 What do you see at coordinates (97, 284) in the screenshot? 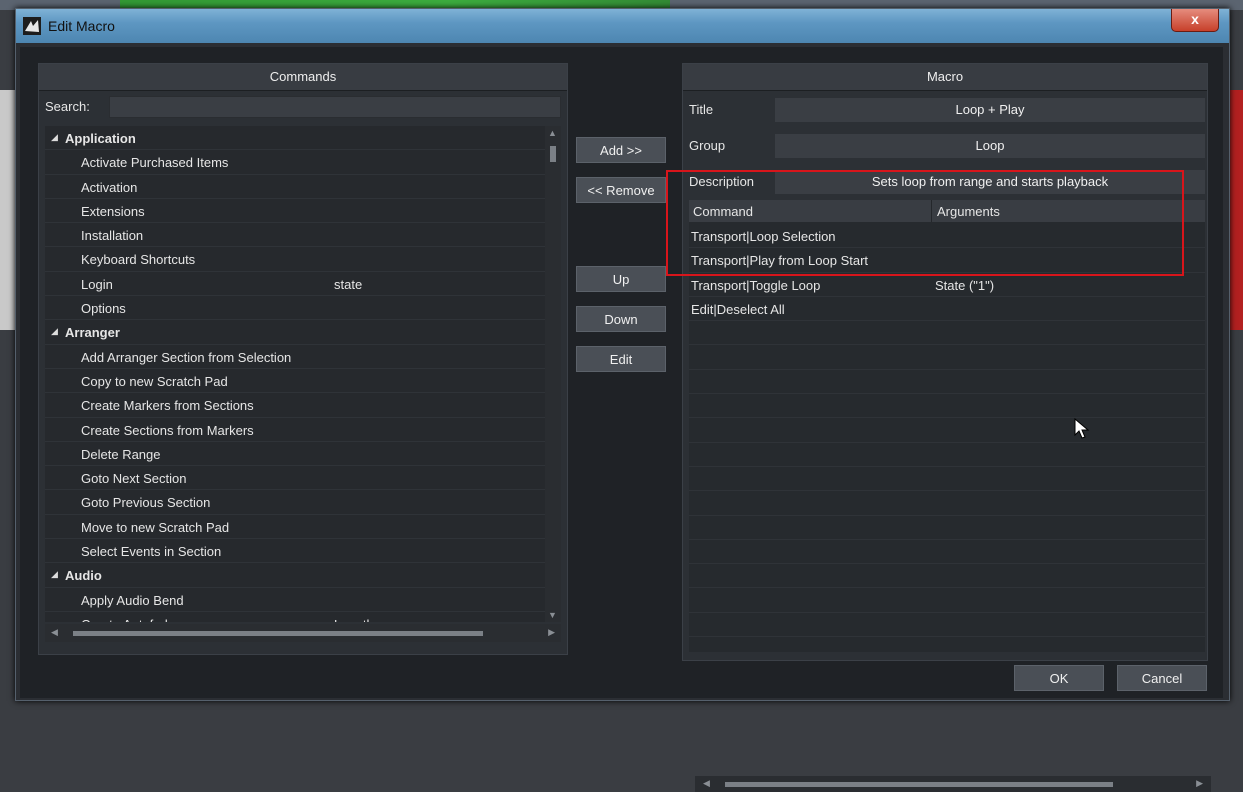
I see `tree-row-label: Login` at bounding box center [97, 284].